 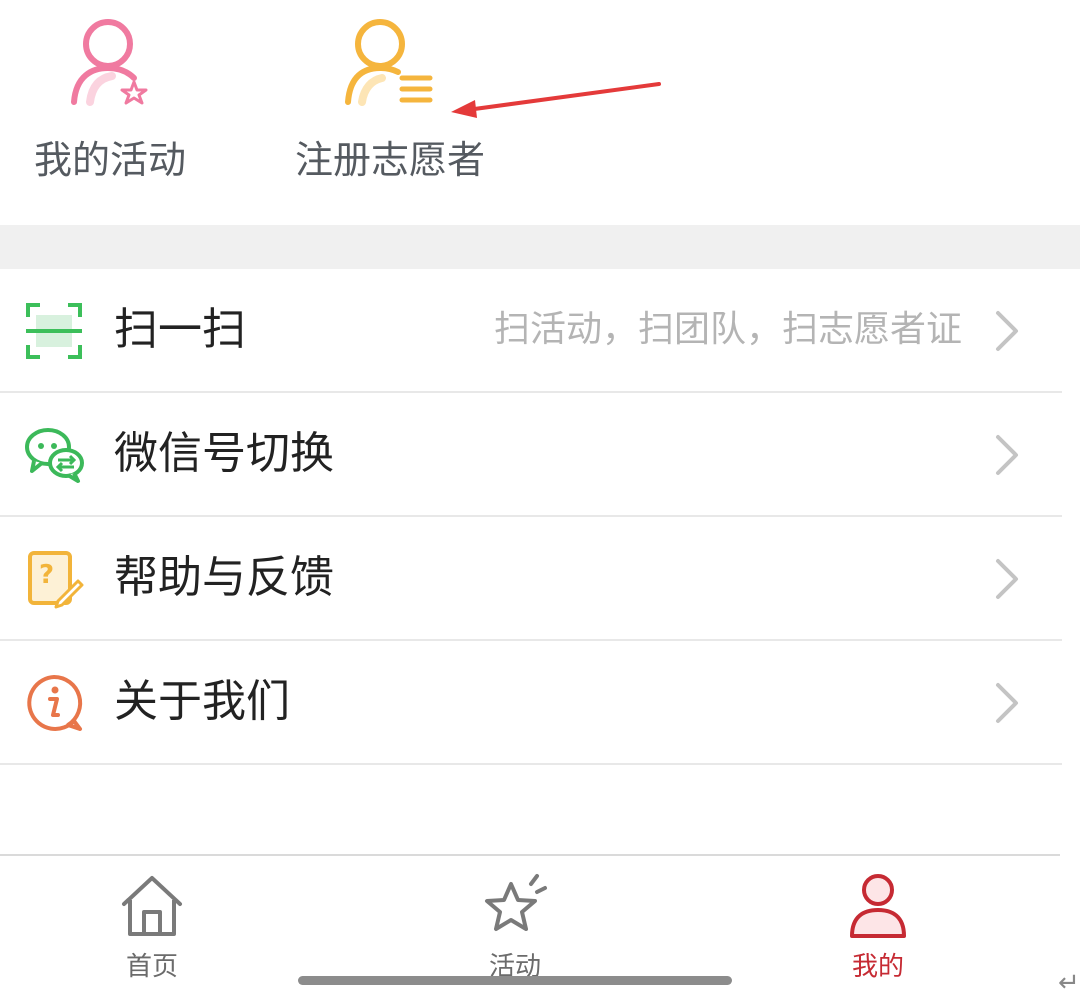 I want to click on my-activities-label: 我的活动, so click(x=109, y=160).